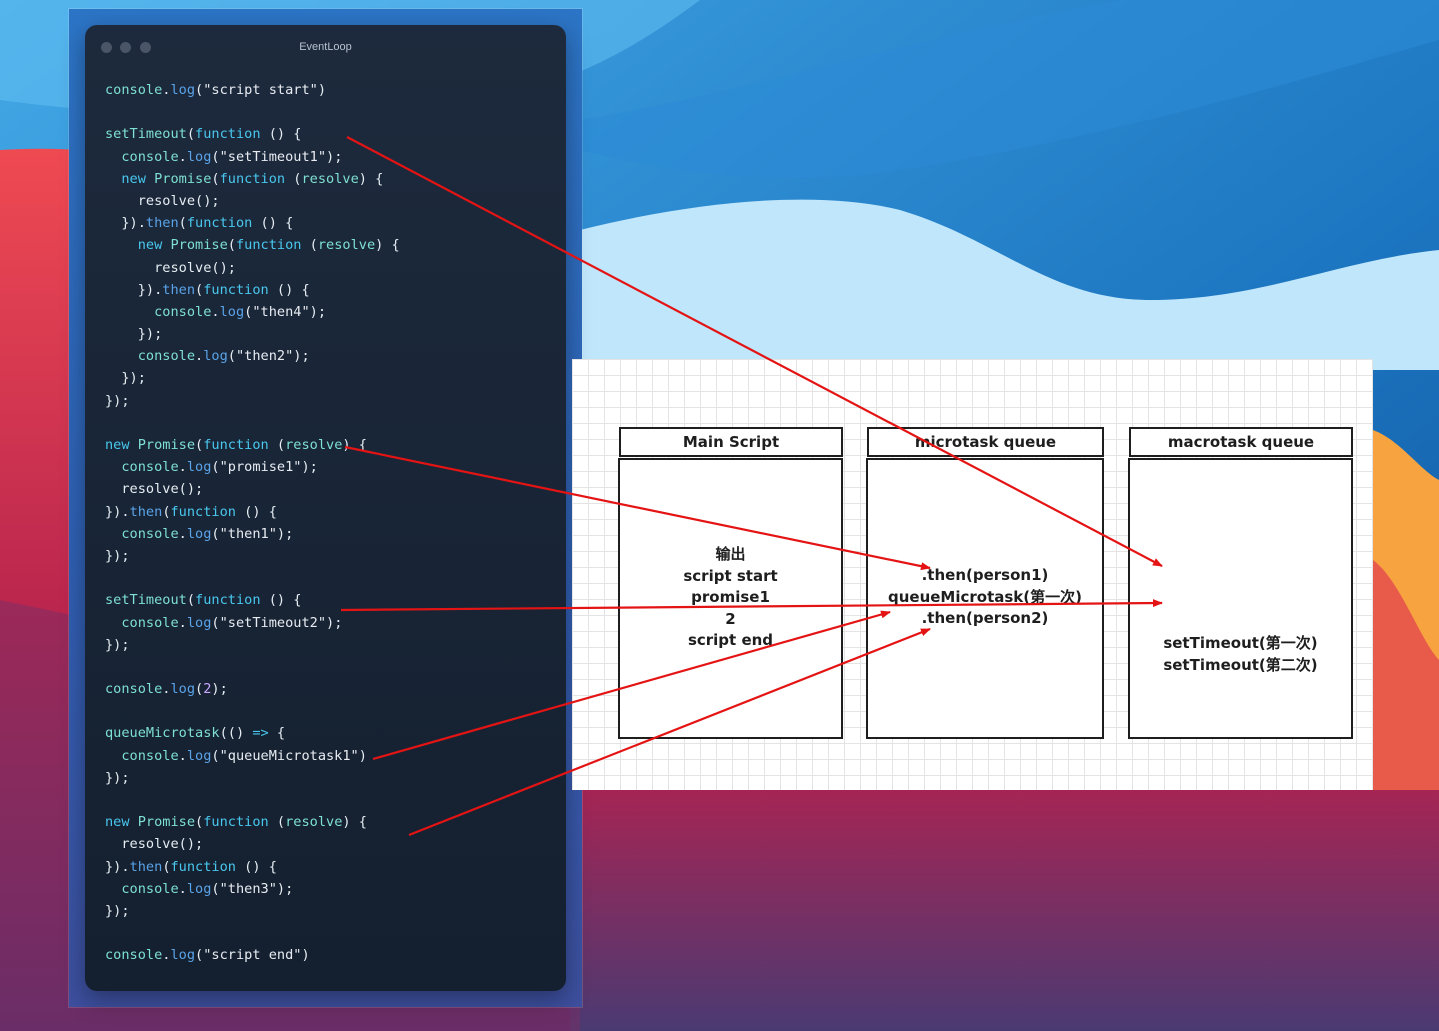  I want to click on main-script-title: Main Script, so click(731, 442).